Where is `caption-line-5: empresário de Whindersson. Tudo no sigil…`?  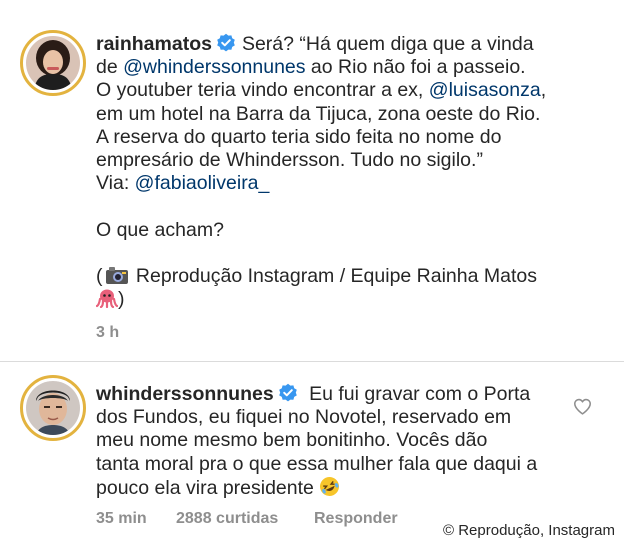 caption-line-5: empresário de Whindersson. Tudo no sigil… is located at coordinates (289, 159).